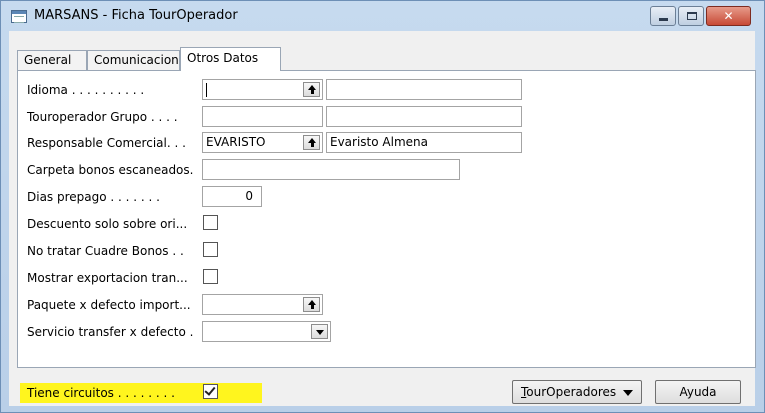 The height and width of the screenshot is (413, 765). Describe the element at coordinates (133, 60) in the screenshot. I see `tab-comunicacion: Comunicacion` at that location.